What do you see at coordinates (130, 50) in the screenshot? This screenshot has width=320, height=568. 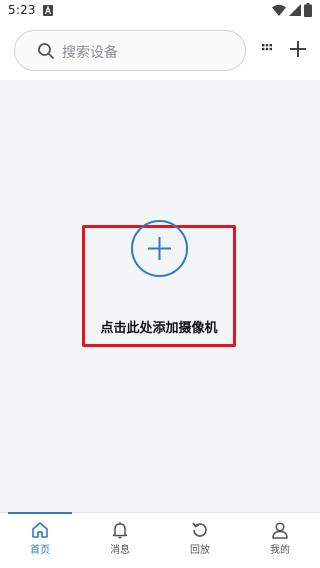 I see `search-input: 搜索设备` at bounding box center [130, 50].